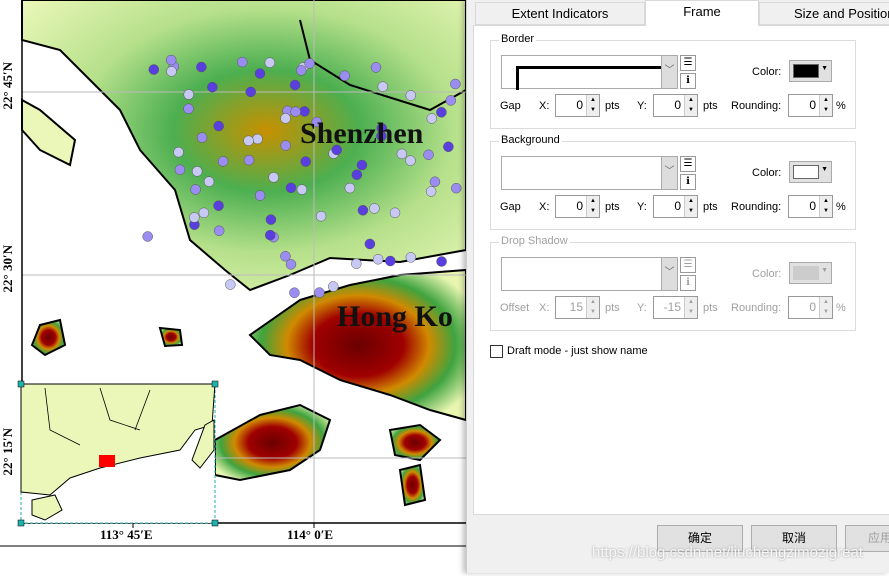 The height and width of the screenshot is (576, 889). I want to click on background-rounding-spinner: 0 ▲ ▼, so click(810, 206).